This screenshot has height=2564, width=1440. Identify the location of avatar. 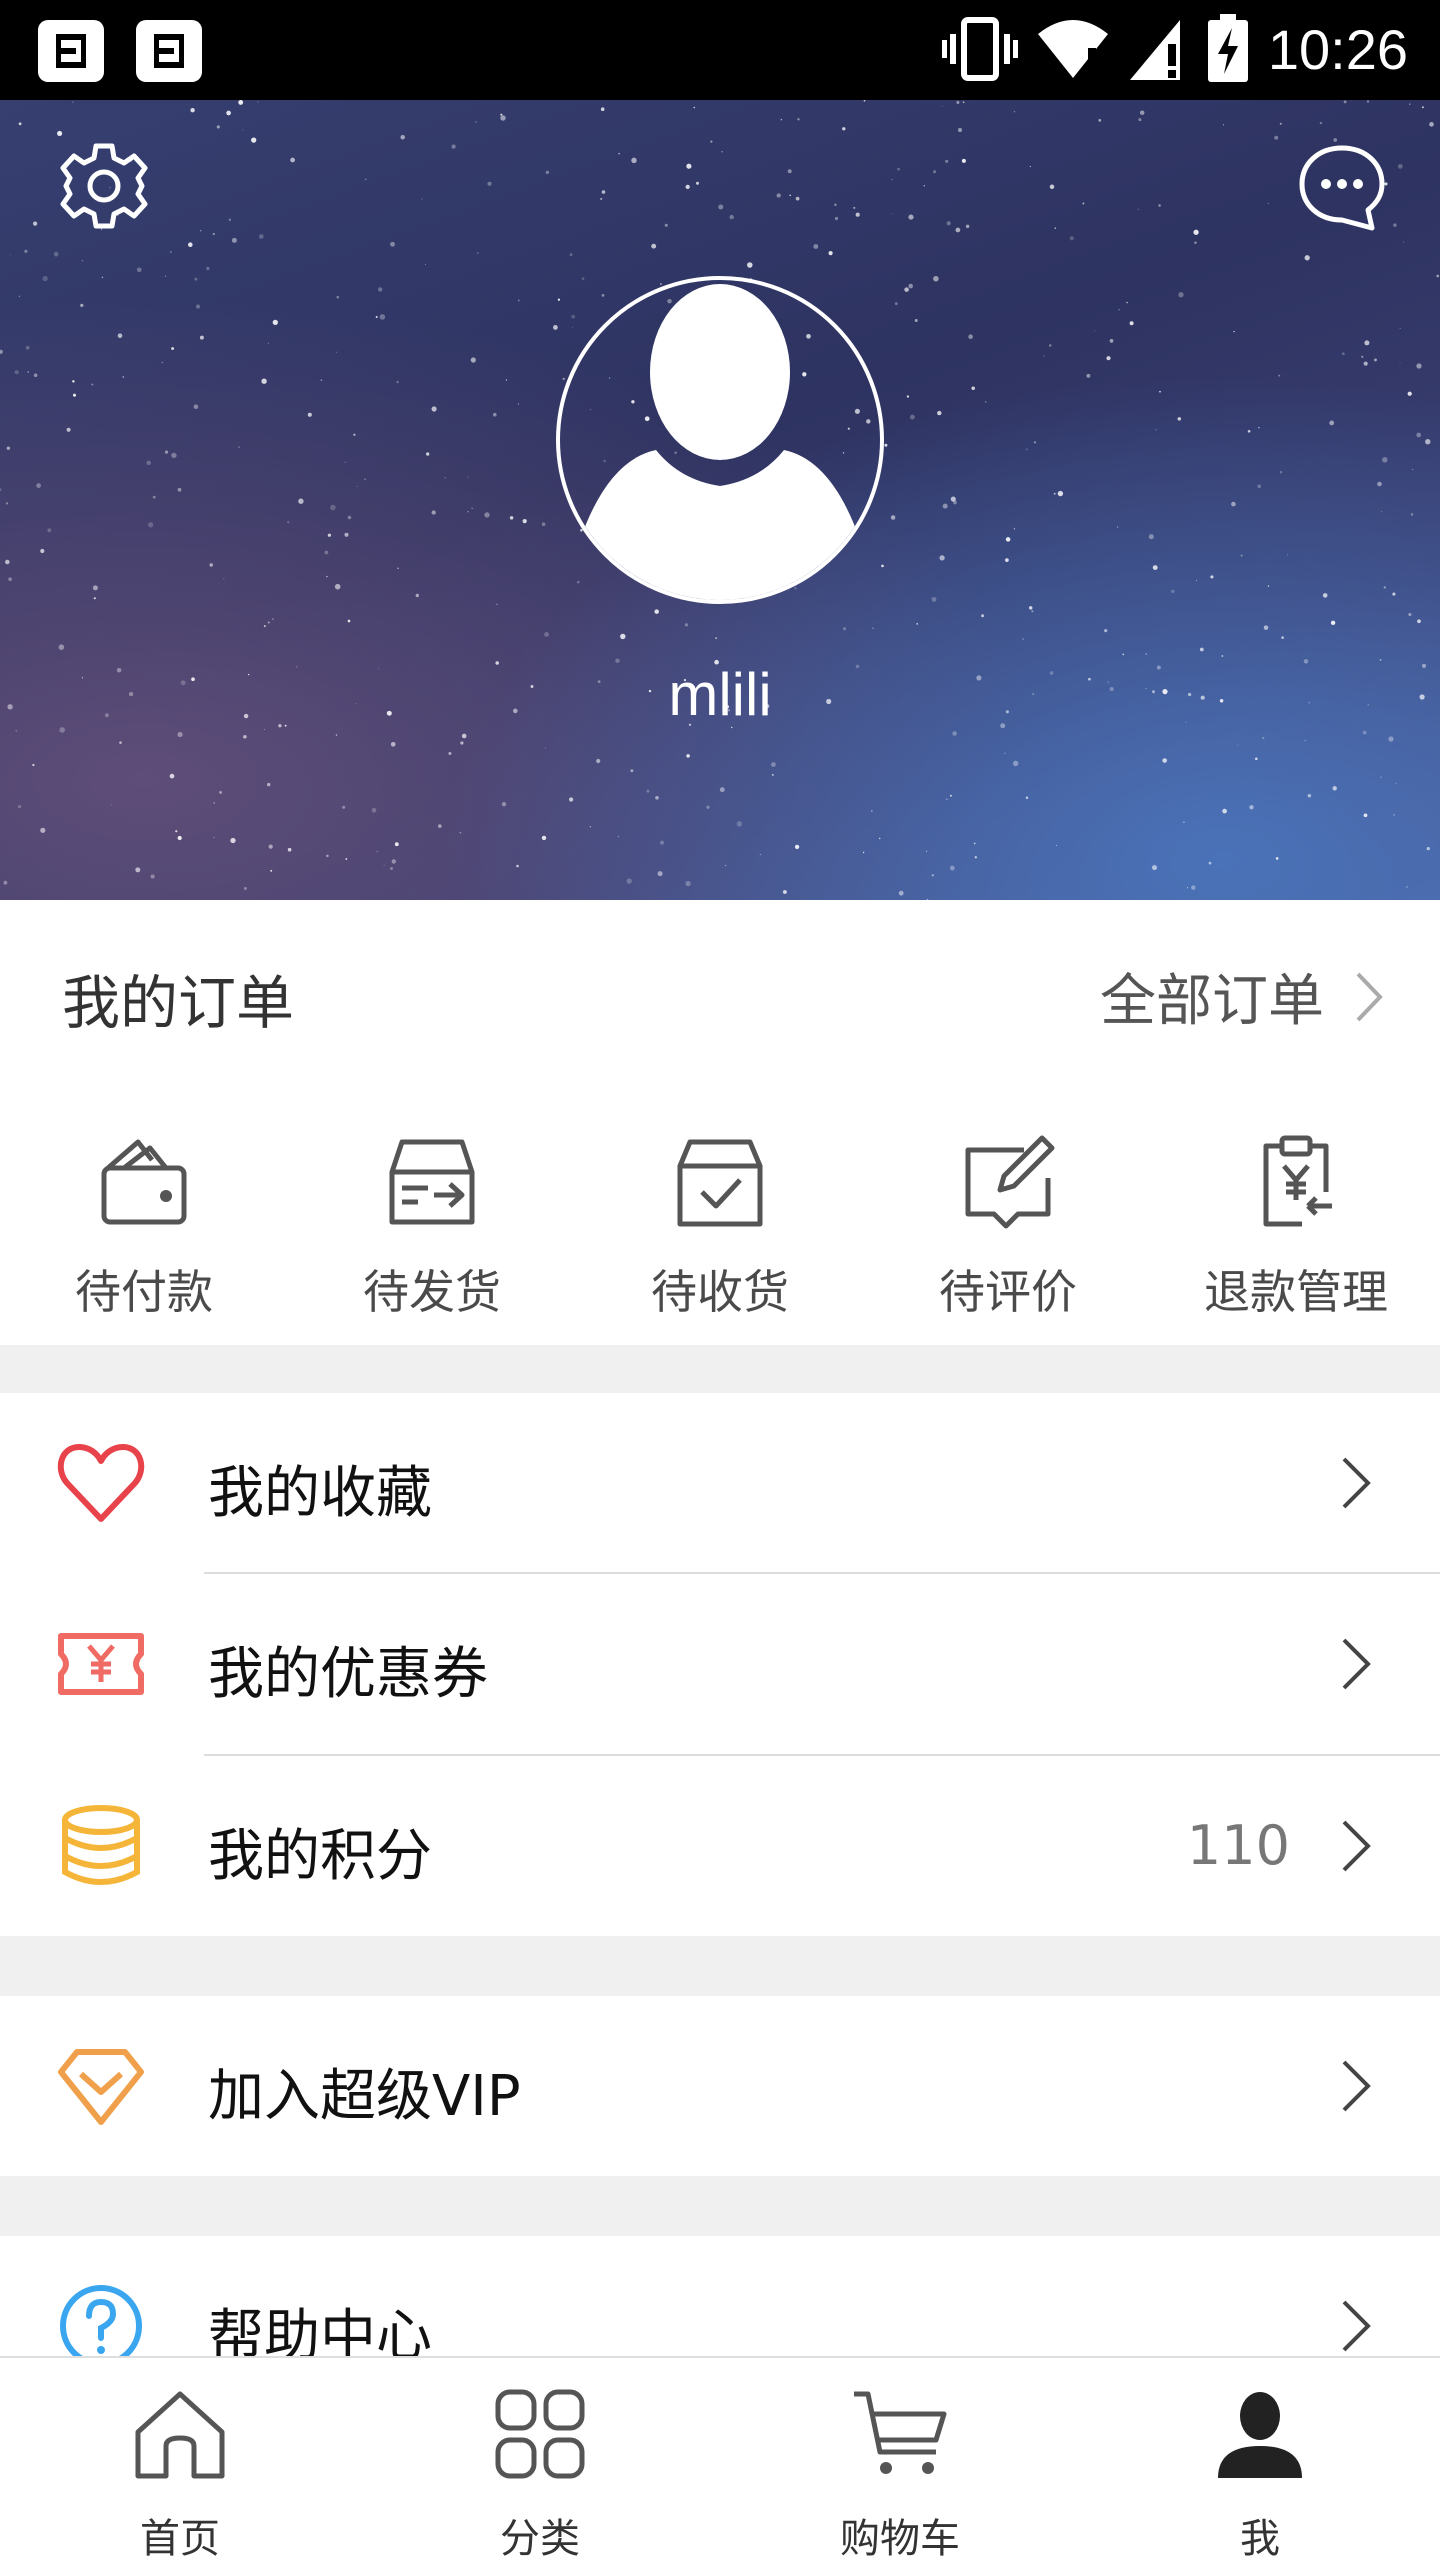
(720, 440).